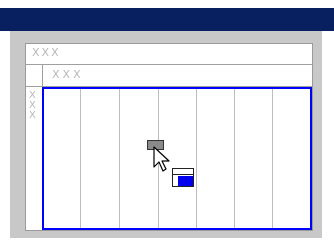  What do you see at coordinates (42, 76) in the screenshot?
I see `header-divider` at bounding box center [42, 76].